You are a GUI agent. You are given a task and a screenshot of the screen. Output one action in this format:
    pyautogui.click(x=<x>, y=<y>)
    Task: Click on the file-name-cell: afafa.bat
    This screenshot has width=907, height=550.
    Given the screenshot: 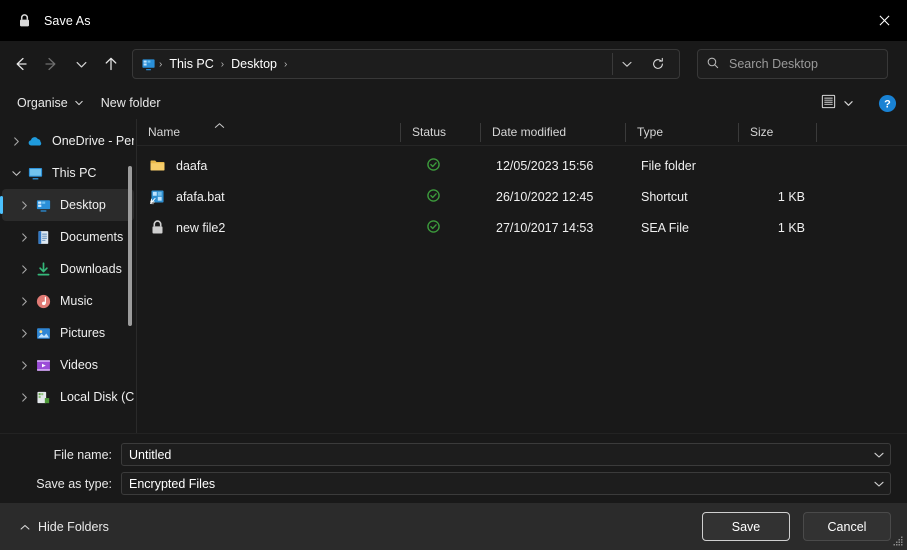 What is the action you would take?
    pyautogui.click(x=273, y=197)
    